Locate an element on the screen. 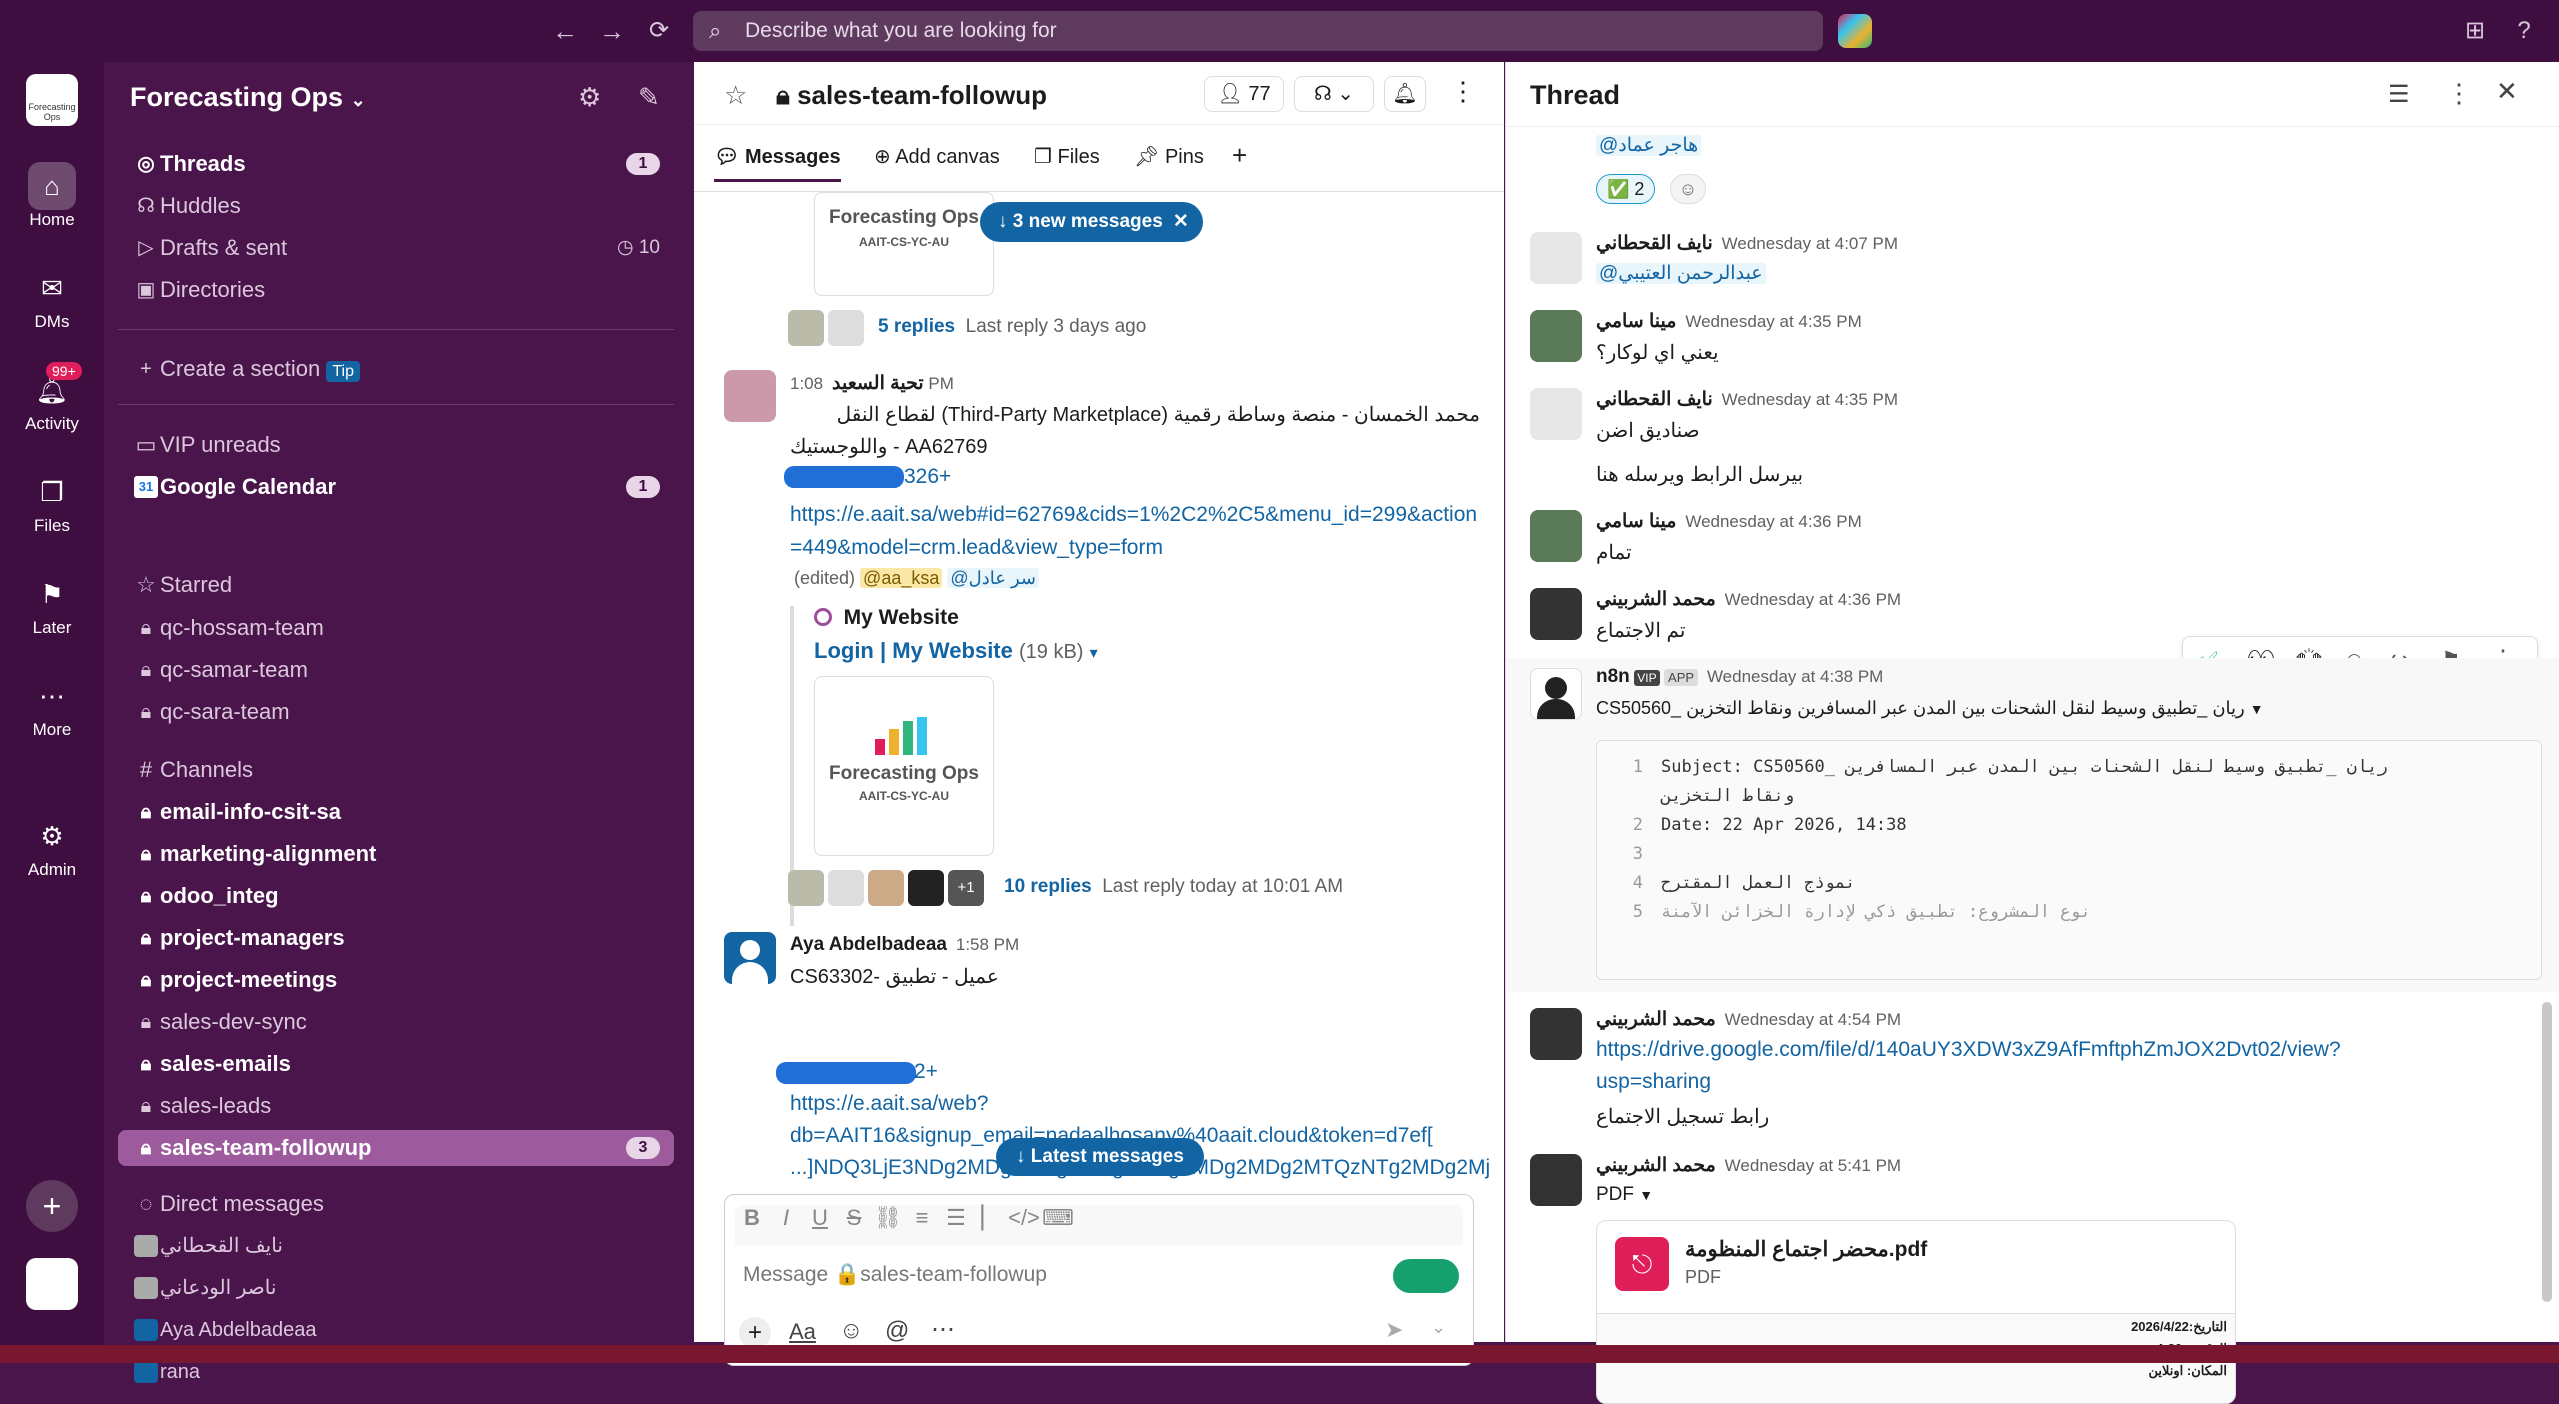 The width and height of the screenshot is (2559, 1404). mention: @عبدالرحمن العتيبي is located at coordinates (1681, 273).